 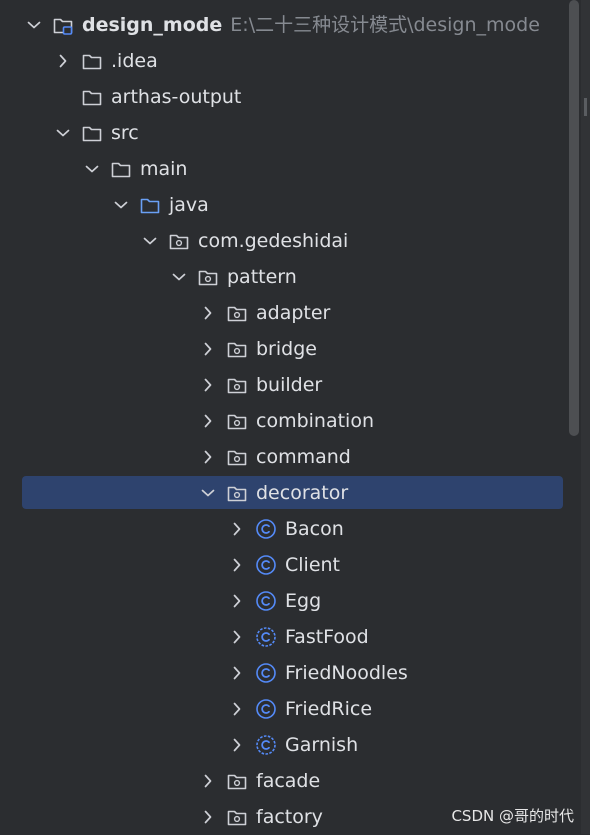 What do you see at coordinates (385, 25) in the screenshot?
I see `project-path: E:\二十三种设计模式\design_mode` at bounding box center [385, 25].